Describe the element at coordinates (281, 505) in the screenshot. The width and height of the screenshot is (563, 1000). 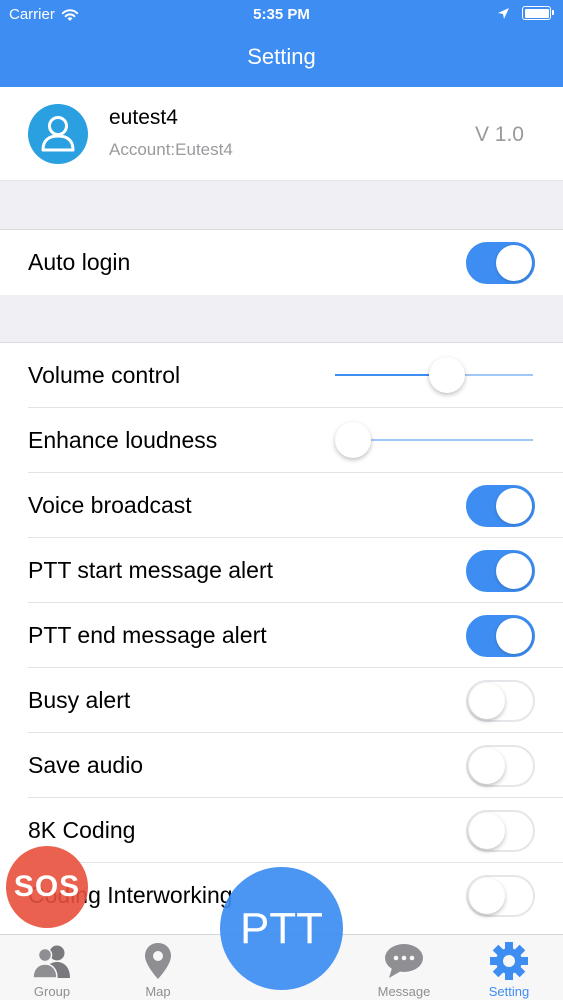
I see `setting-row-voice-broadcast: Voice broadcast` at that location.